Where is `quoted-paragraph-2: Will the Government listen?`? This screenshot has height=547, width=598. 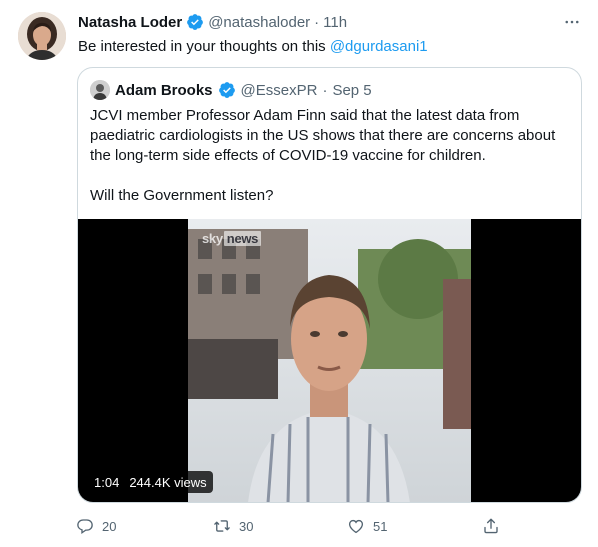 quoted-paragraph-2: Will the Government listen? is located at coordinates (182, 195).